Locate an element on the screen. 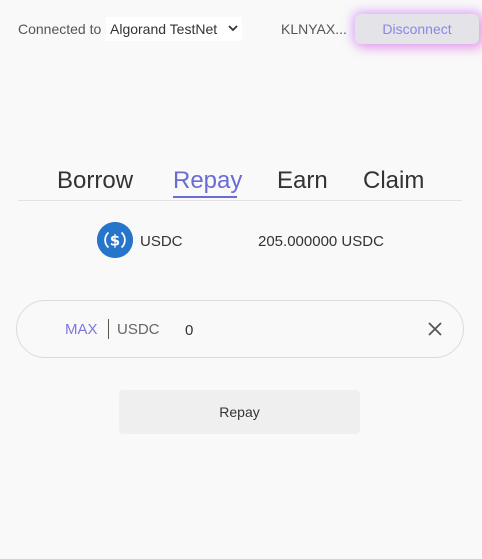  amount-input is located at coordinates (285, 330).